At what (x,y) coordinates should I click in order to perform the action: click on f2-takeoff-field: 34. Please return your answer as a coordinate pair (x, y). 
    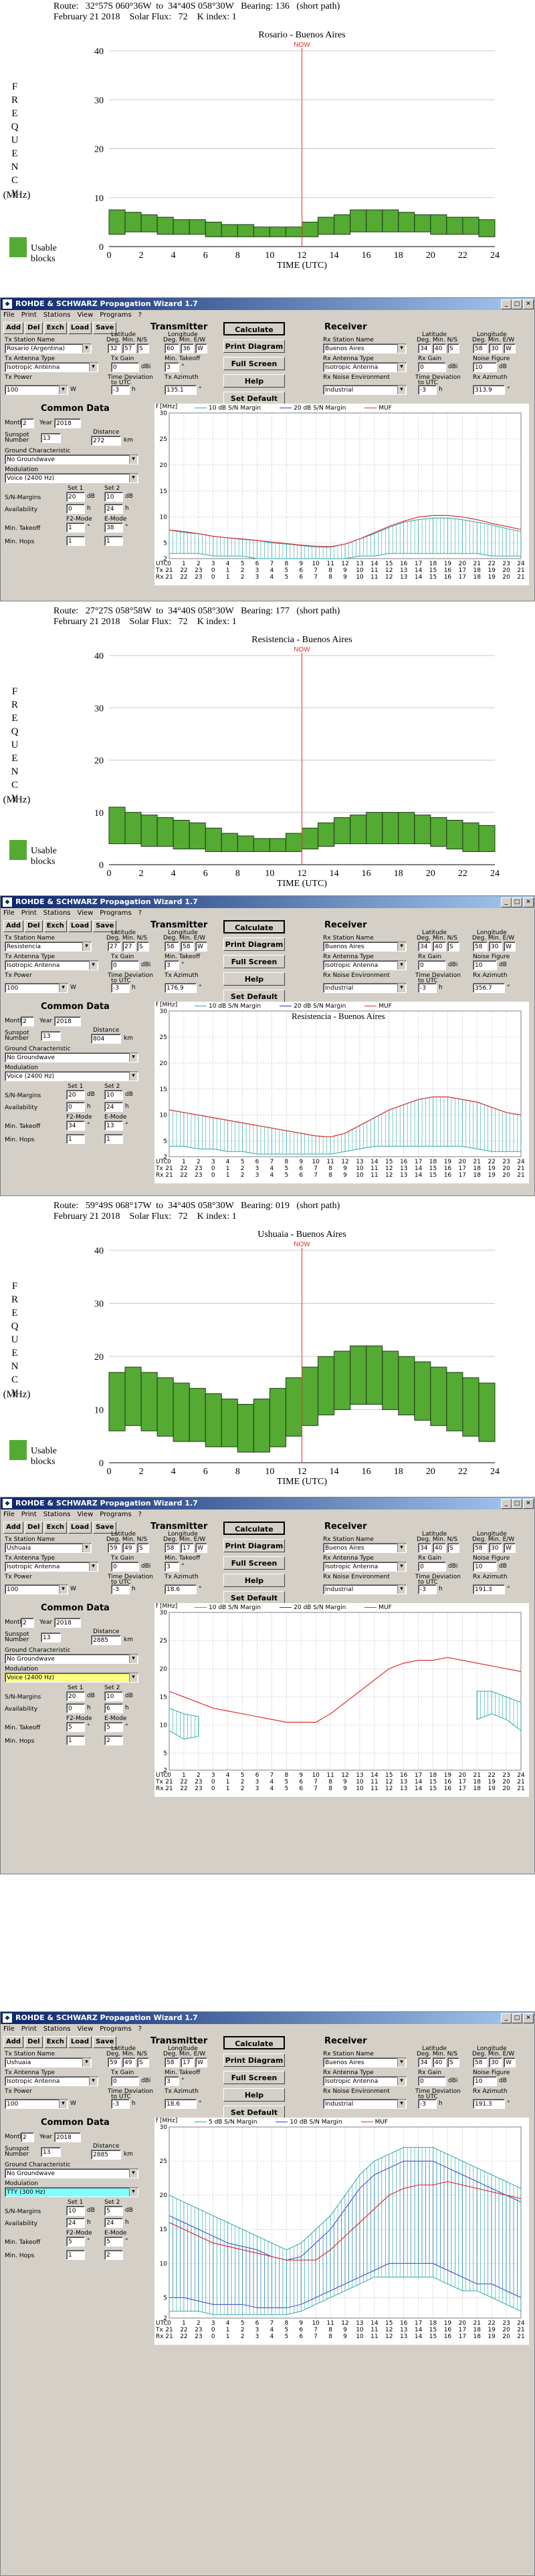
    Looking at the image, I should click on (75, 1126).